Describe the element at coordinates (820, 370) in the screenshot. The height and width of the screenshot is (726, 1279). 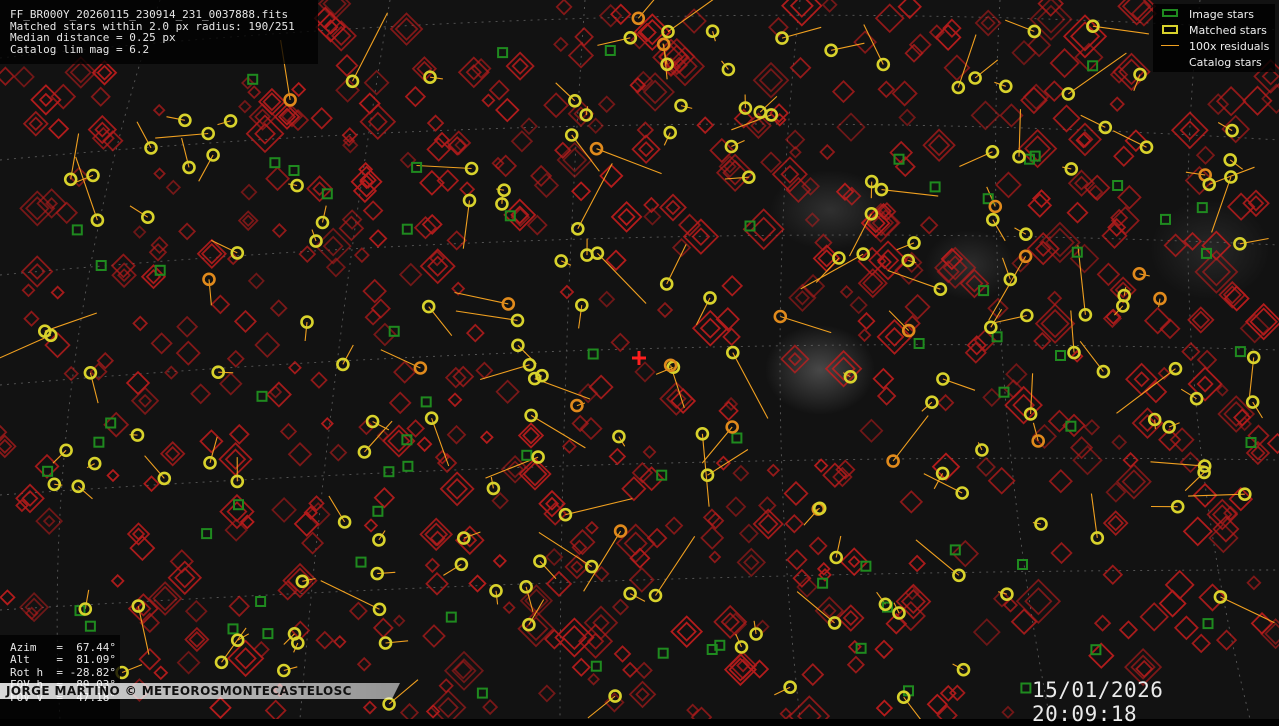
I see `cloud-patch` at that location.